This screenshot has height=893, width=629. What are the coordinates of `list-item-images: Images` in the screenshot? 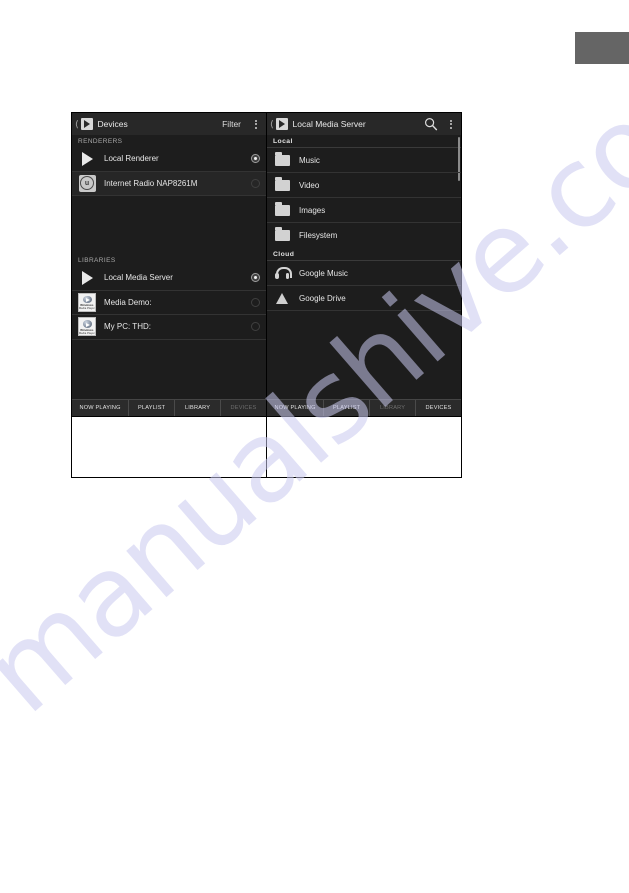 It's located at (364, 210).